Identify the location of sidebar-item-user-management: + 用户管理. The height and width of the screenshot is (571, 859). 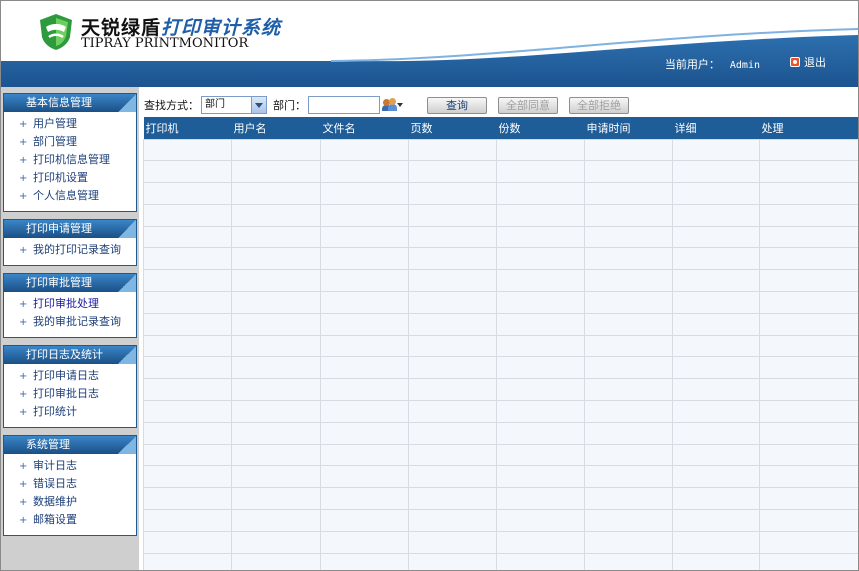
(70, 124).